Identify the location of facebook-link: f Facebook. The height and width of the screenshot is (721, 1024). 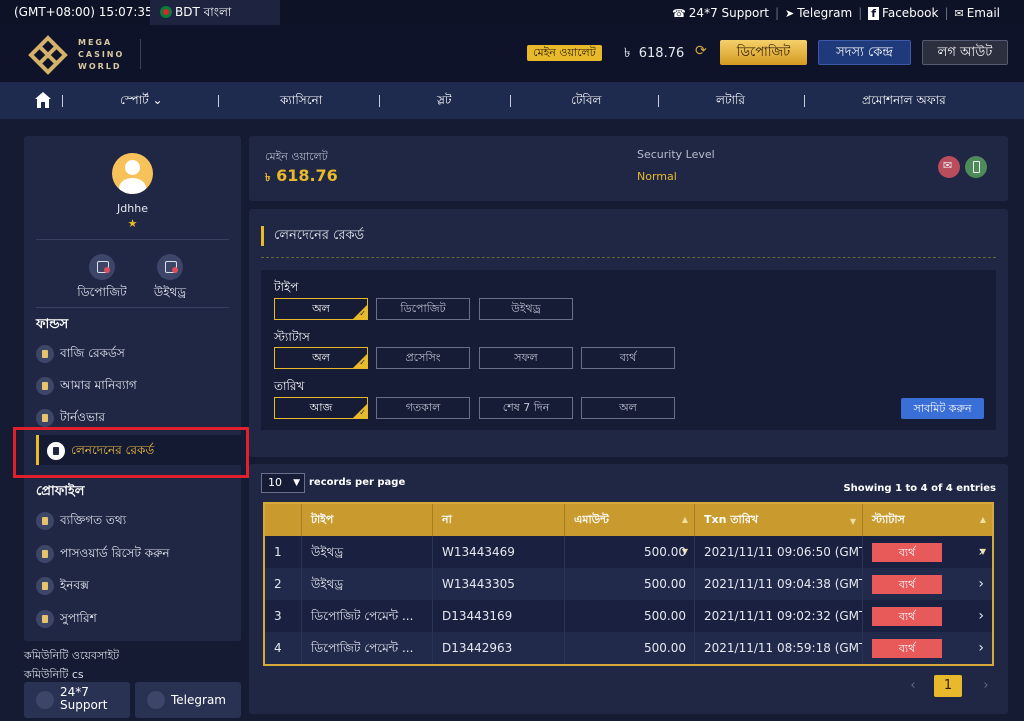
(903, 13).